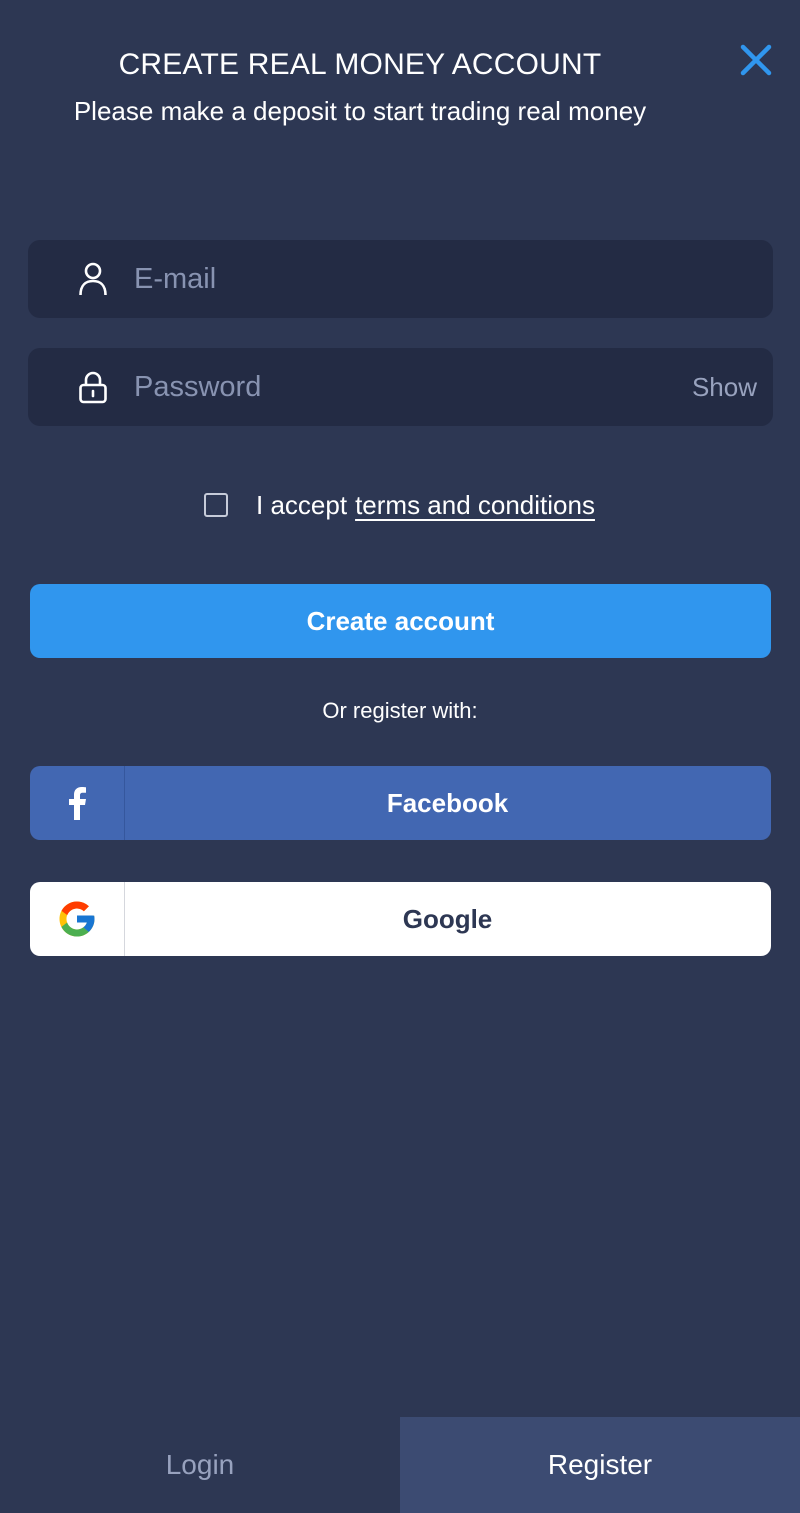 The height and width of the screenshot is (1513, 800). I want to click on password-input, so click(414, 387).